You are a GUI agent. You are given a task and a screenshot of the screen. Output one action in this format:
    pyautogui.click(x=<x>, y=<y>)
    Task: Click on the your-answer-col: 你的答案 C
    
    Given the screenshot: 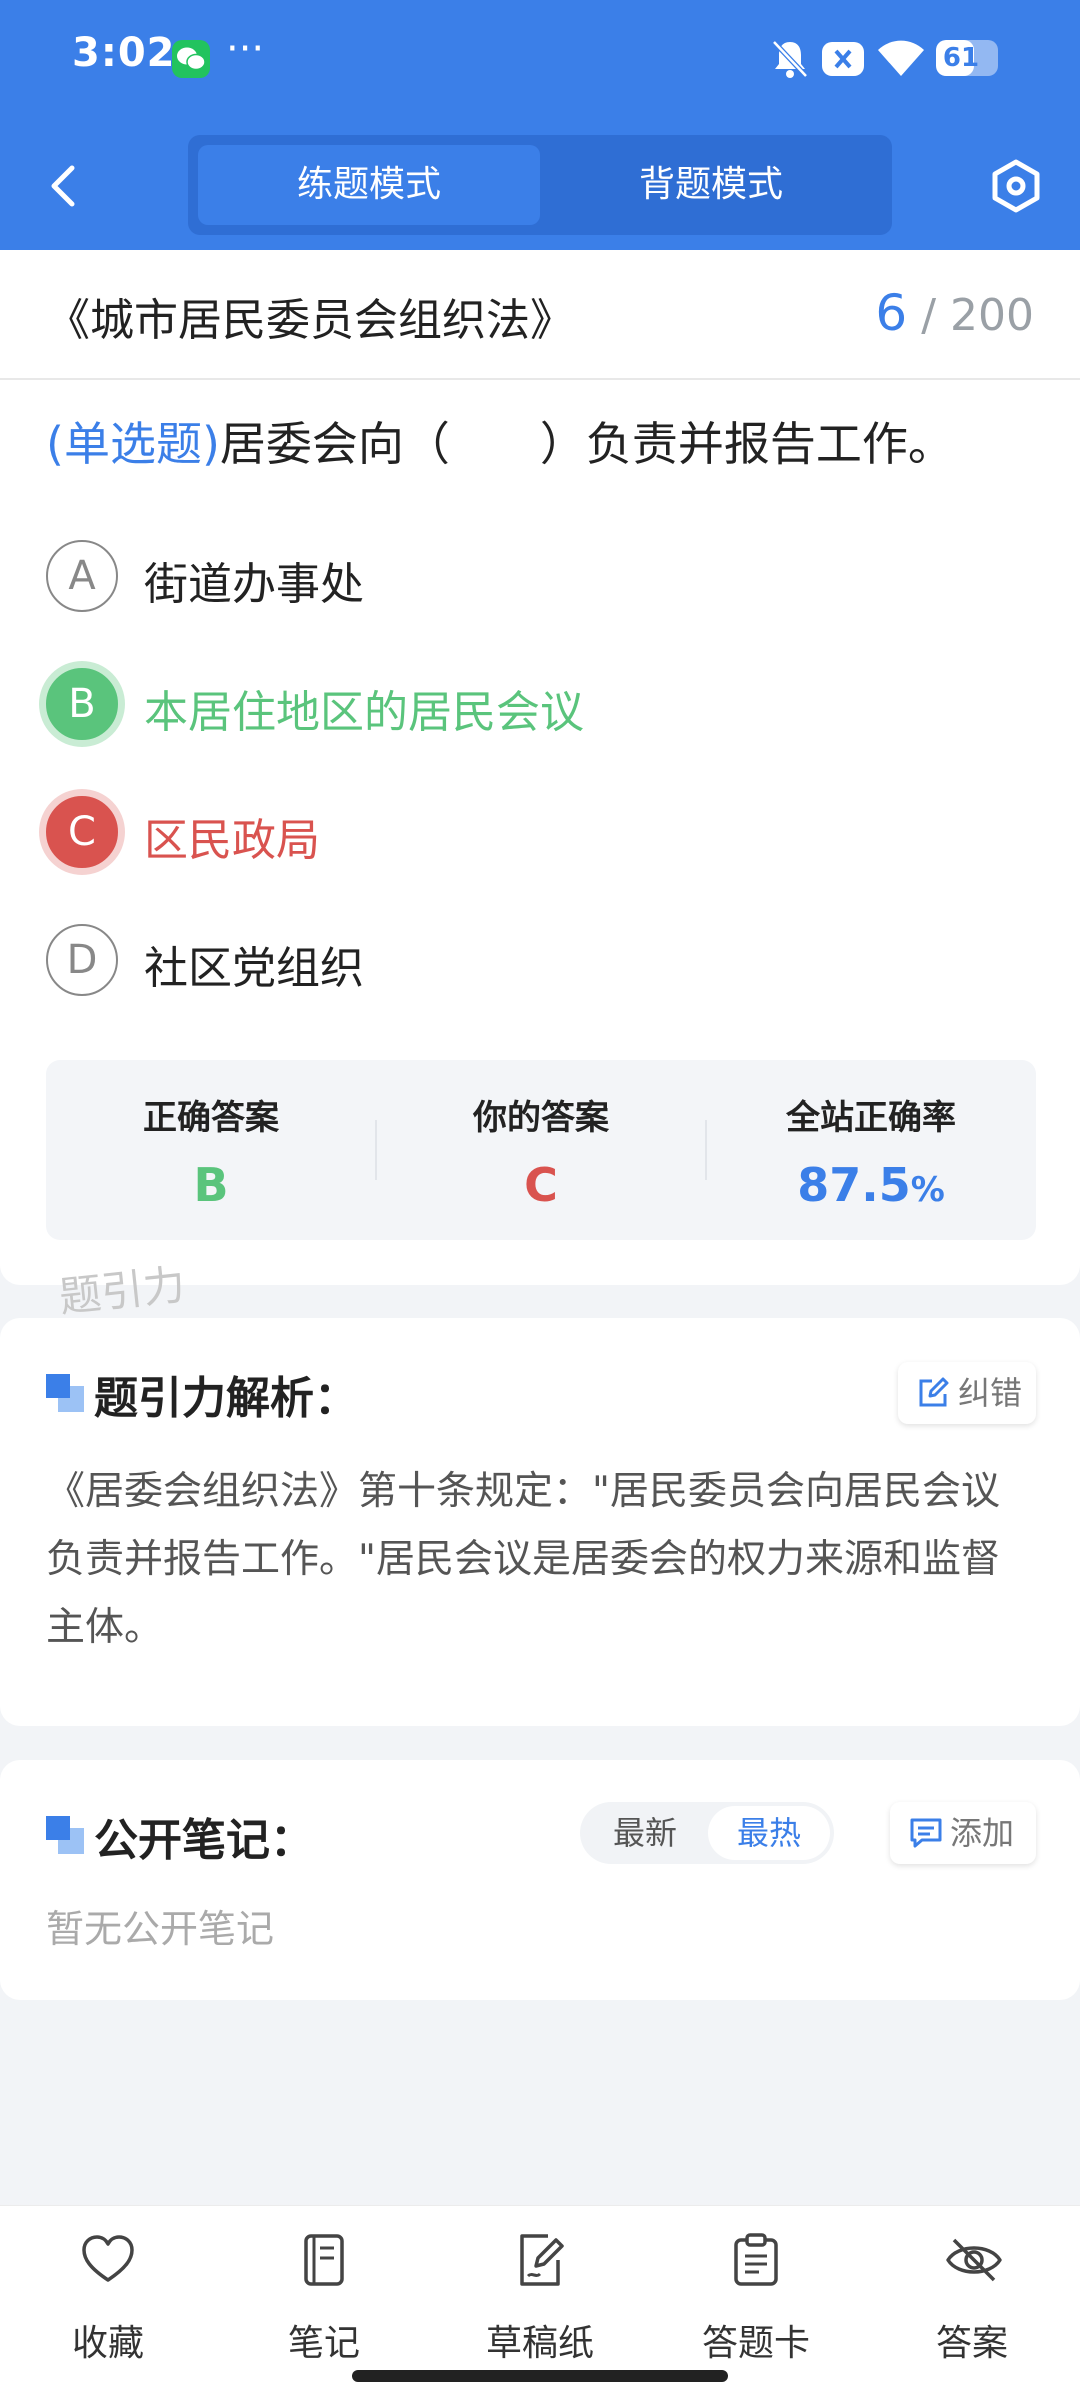 What is the action you would take?
    pyautogui.click(x=541, y=1150)
    